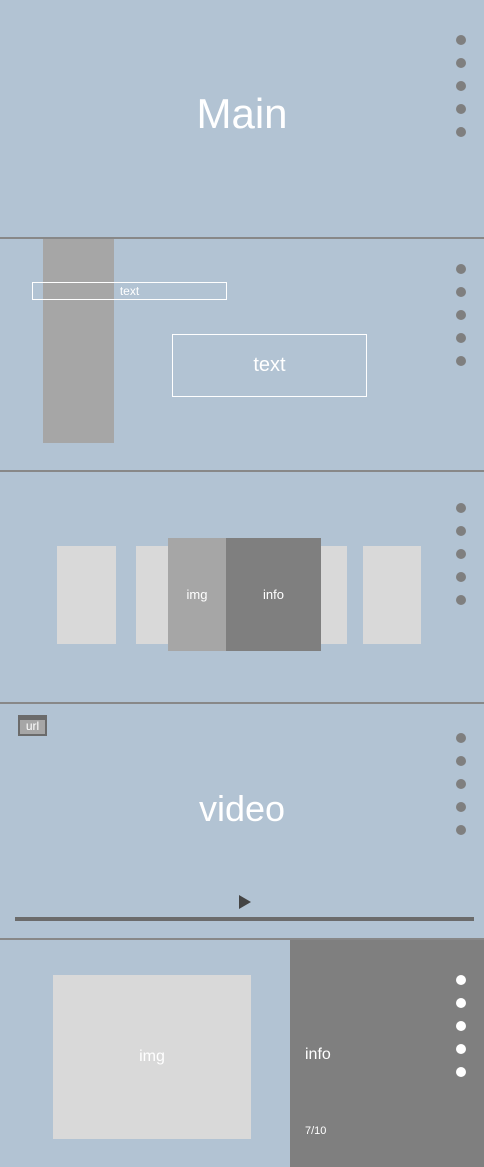 Image resolution: width=484 pixels, height=1167 pixels. I want to click on video-title: video, so click(242, 808).